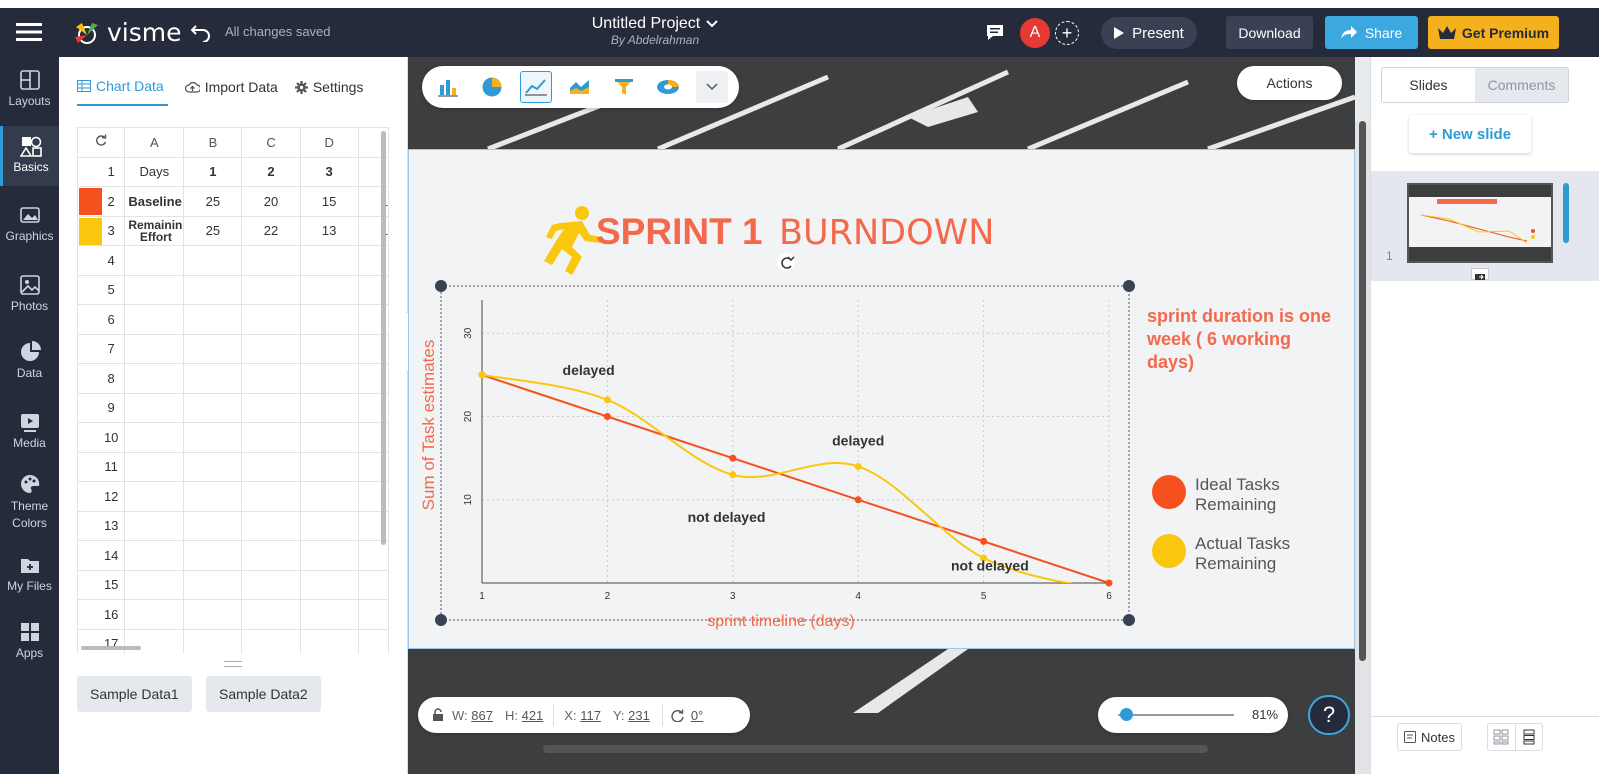 The image size is (1599, 774). Describe the element at coordinates (213, 201) in the screenshot. I see `data-cell: 25` at that location.